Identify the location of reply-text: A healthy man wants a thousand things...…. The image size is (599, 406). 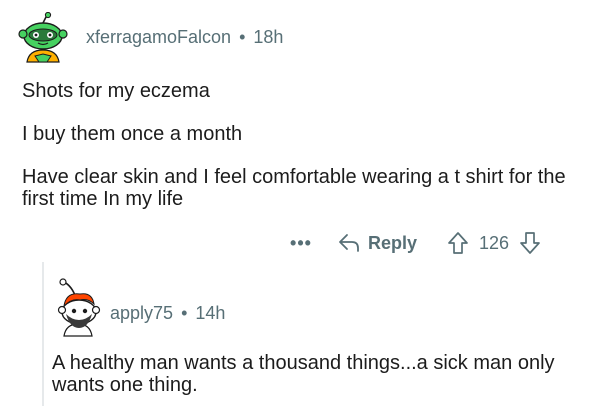
(303, 374).